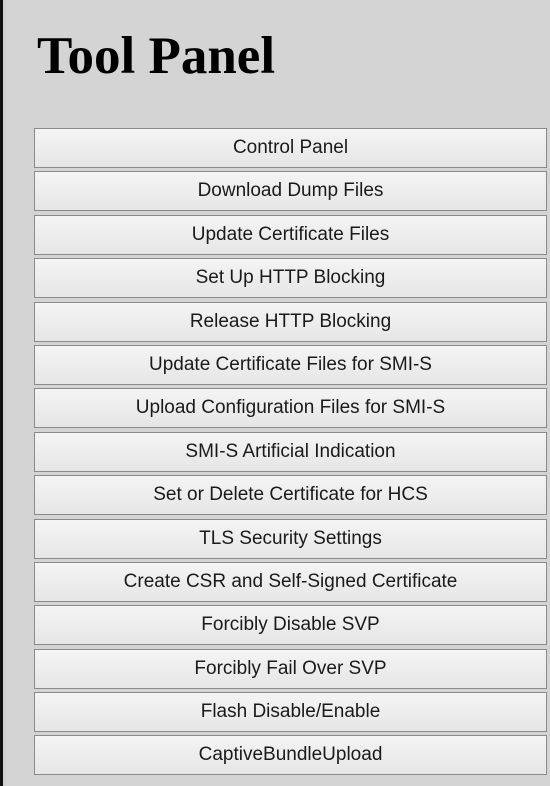 The image size is (550, 786). What do you see at coordinates (290, 668) in the screenshot?
I see `forcibly-fail-over-svp-button: Forcibly Fail Over SVP` at bounding box center [290, 668].